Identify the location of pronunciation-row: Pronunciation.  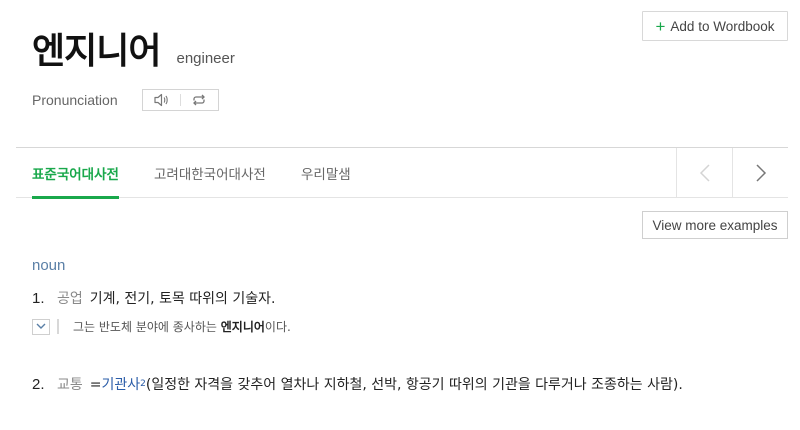
(125, 100).